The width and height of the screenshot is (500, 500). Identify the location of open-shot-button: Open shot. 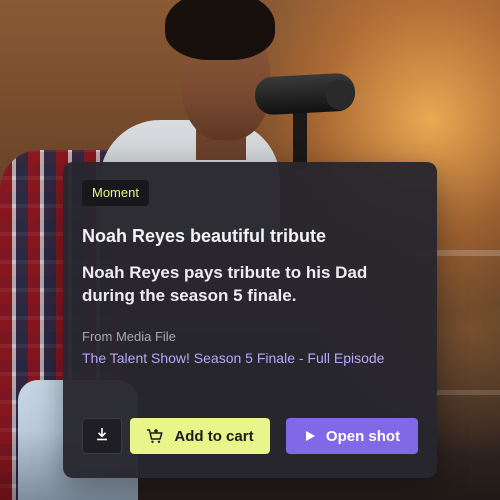
(352, 436).